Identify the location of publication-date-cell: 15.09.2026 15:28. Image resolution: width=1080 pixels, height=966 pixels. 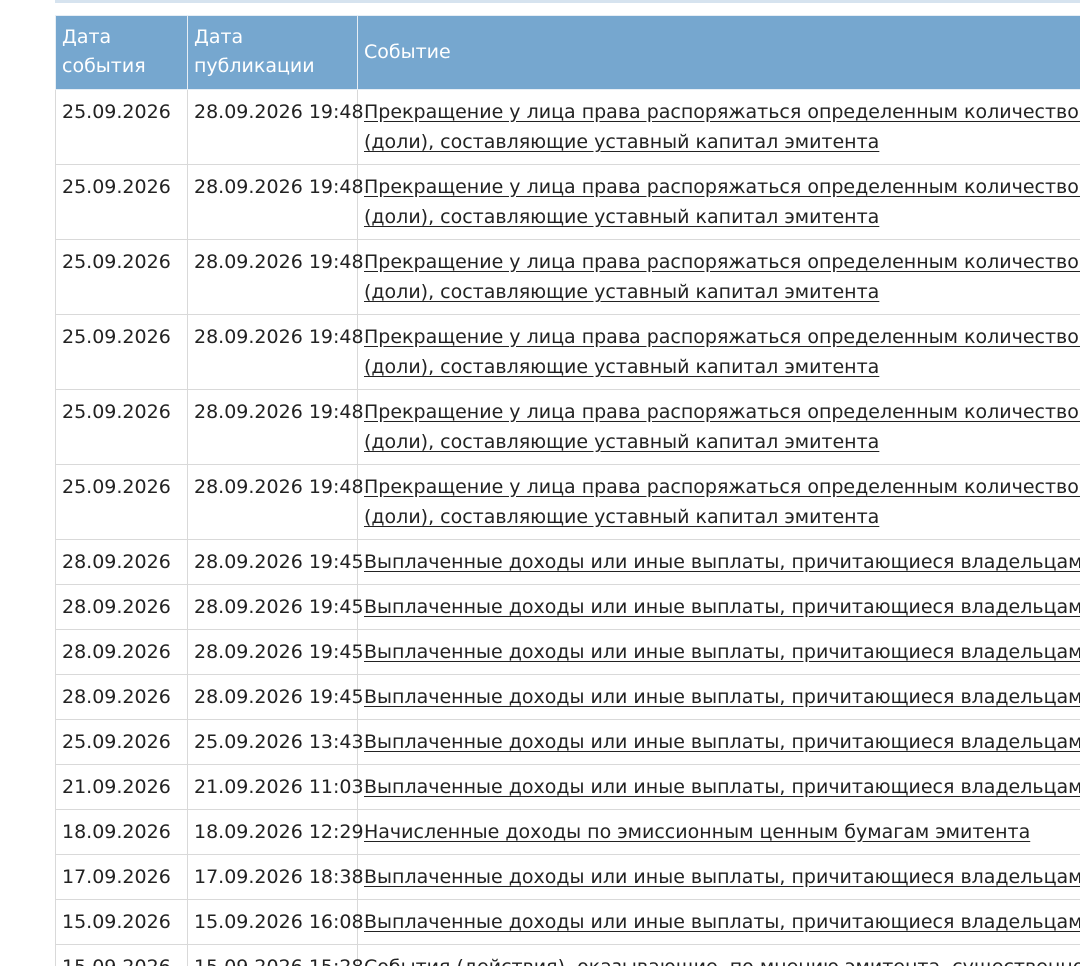
(275, 955).